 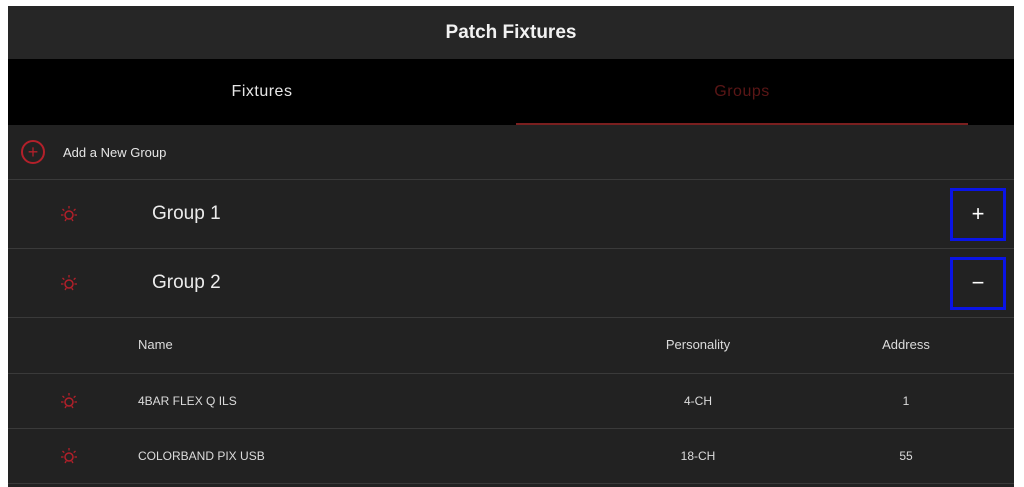 I want to click on fixture-name: 4BAR FLEX Q ILS, so click(x=187, y=401).